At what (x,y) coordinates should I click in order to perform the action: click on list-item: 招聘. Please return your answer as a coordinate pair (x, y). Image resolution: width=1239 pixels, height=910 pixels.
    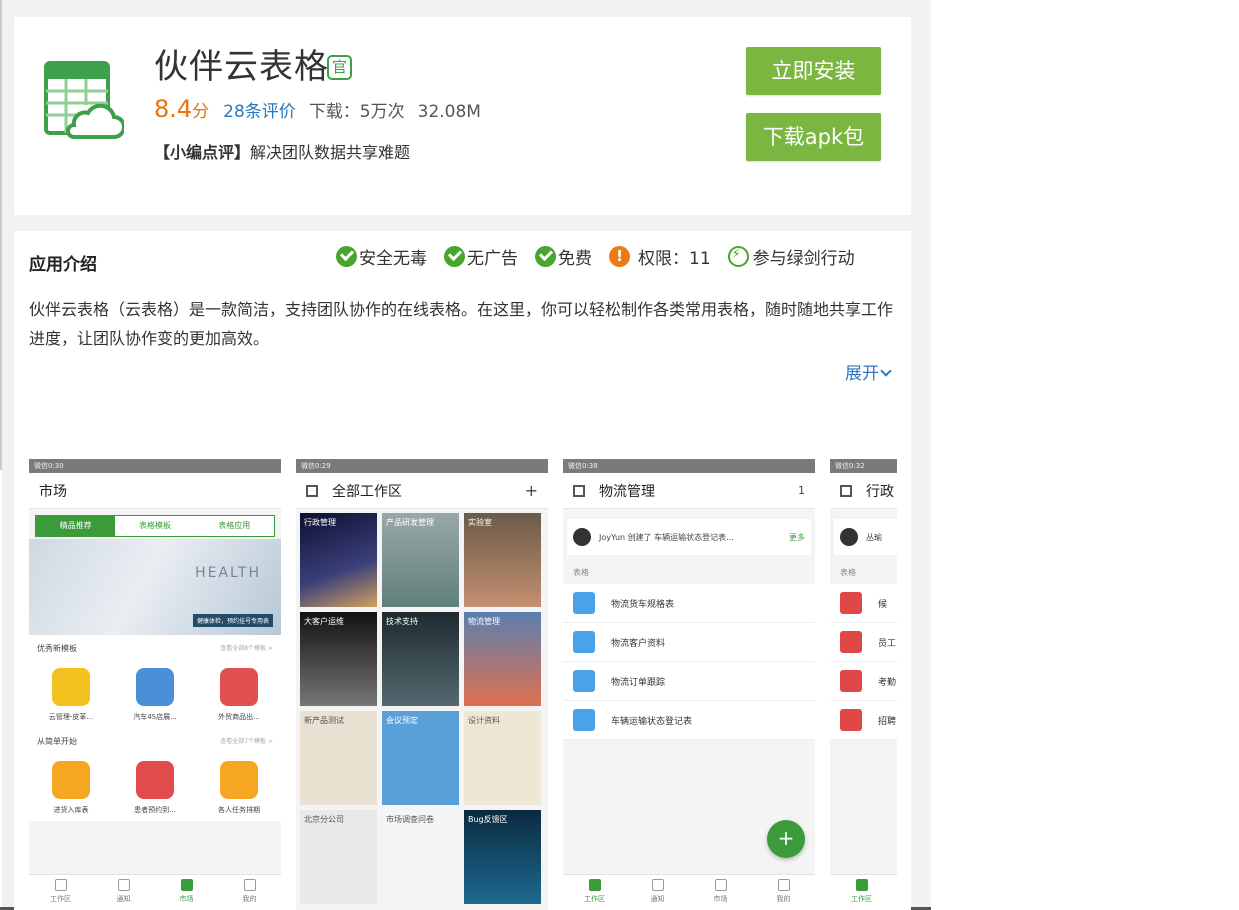
    Looking at the image, I should click on (863, 720).